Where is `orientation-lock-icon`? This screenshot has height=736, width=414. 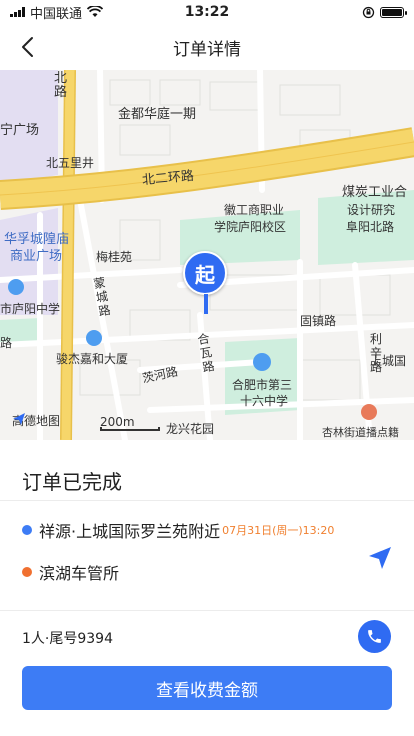 orientation-lock-icon is located at coordinates (368, 12).